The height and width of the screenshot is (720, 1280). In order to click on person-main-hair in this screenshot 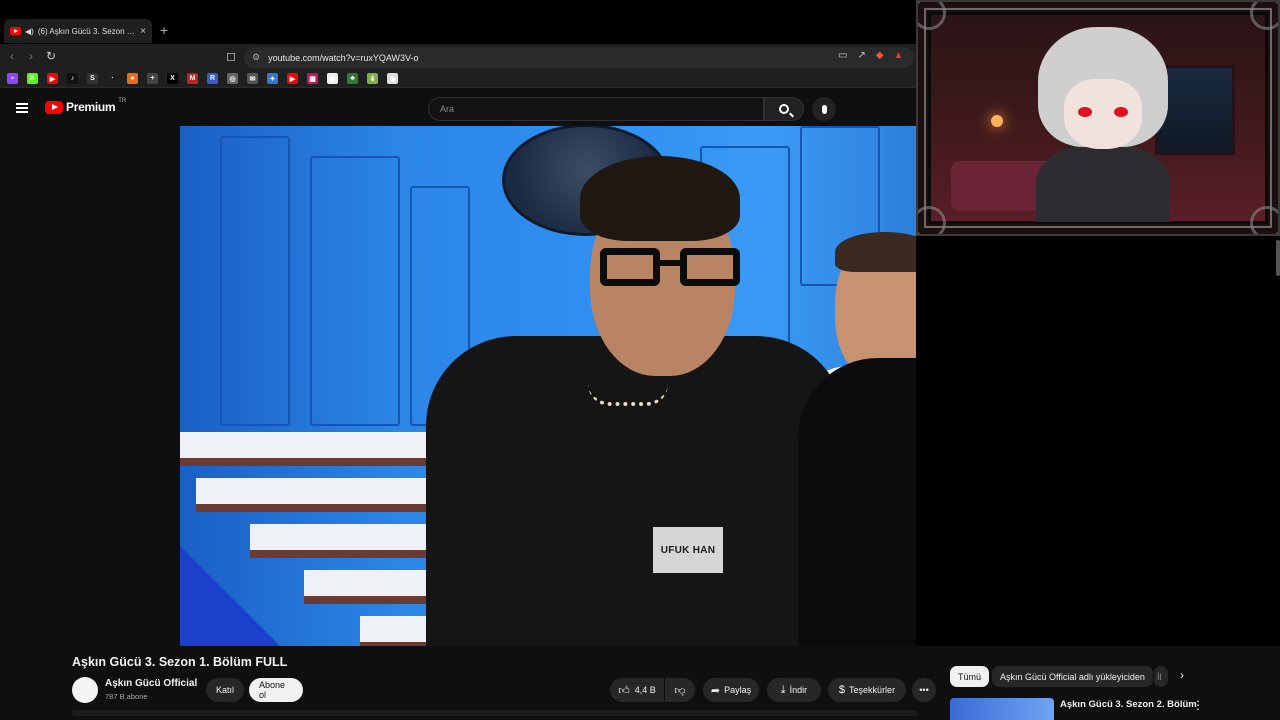, I will do `click(660, 198)`.